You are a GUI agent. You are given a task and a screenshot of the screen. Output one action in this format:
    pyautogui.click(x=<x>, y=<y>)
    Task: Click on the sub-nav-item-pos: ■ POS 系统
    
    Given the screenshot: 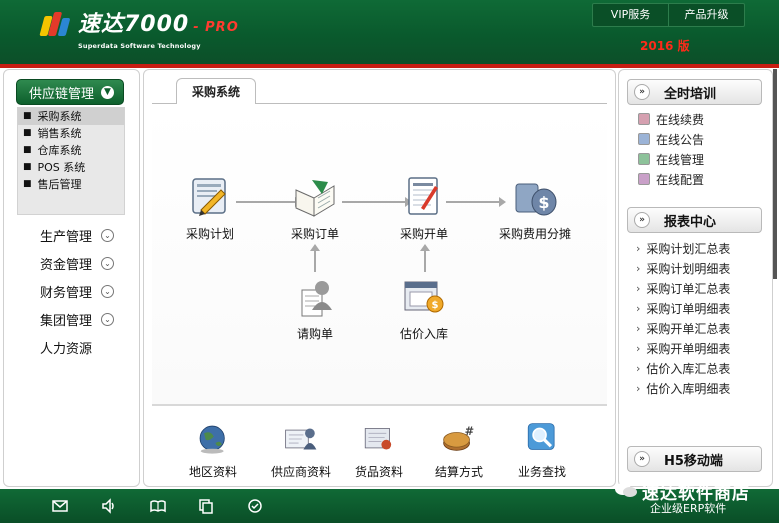 What is the action you would take?
    pyautogui.click(x=71, y=167)
    